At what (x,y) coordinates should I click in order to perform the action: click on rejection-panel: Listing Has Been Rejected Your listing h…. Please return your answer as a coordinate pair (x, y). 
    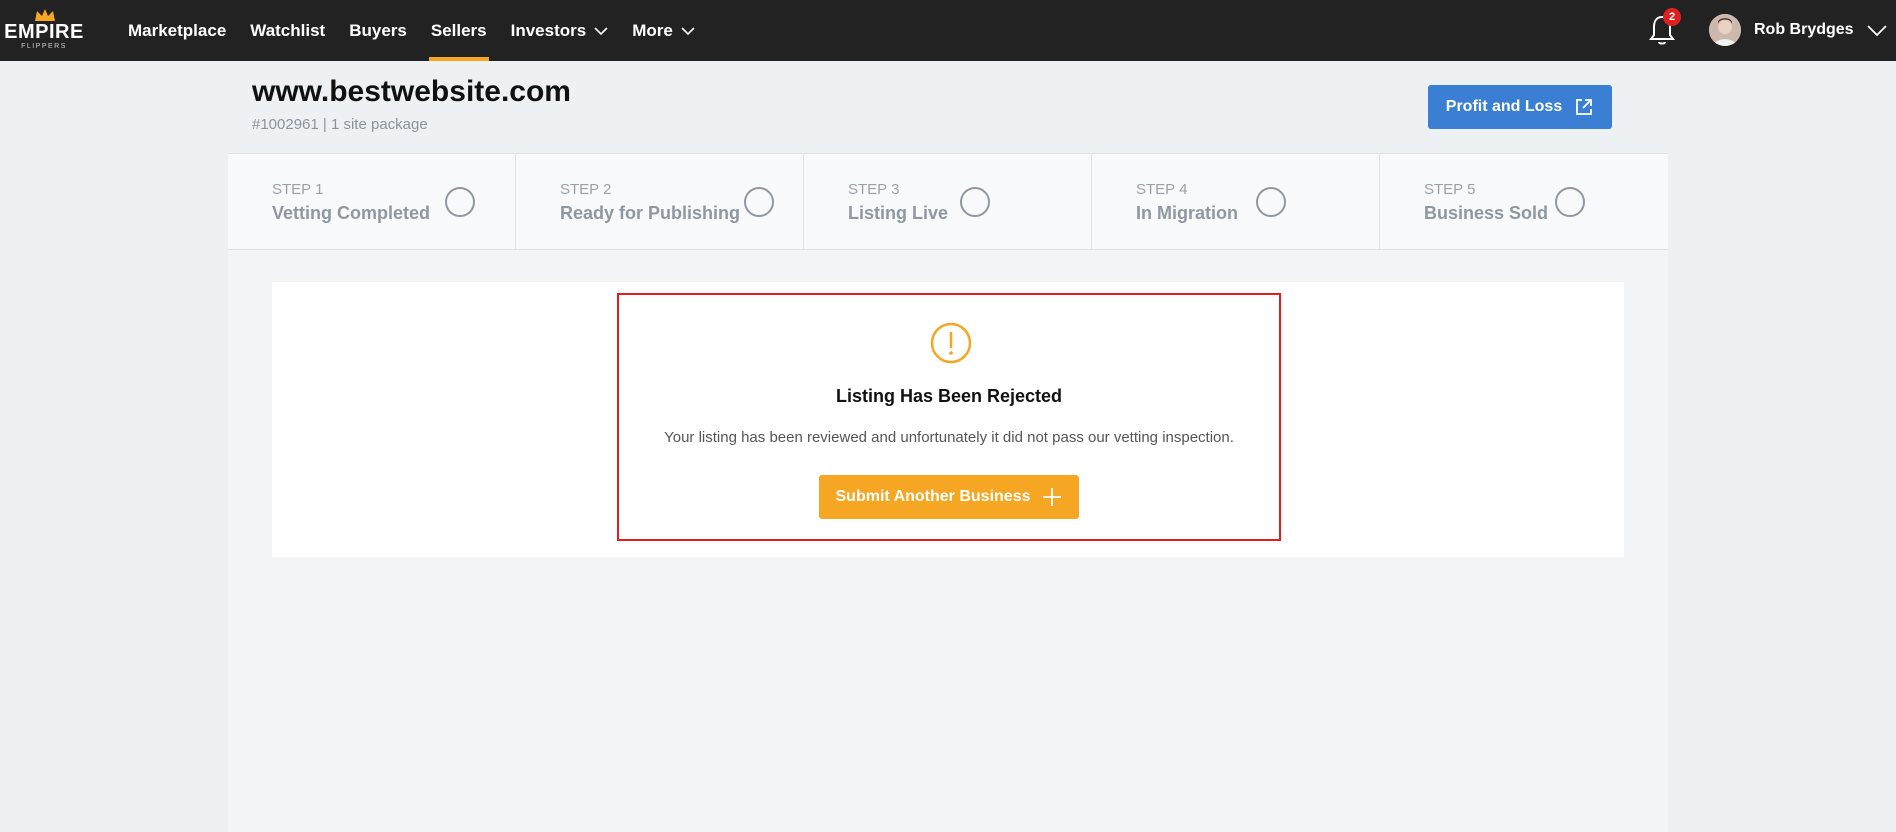
    Looking at the image, I should click on (949, 417).